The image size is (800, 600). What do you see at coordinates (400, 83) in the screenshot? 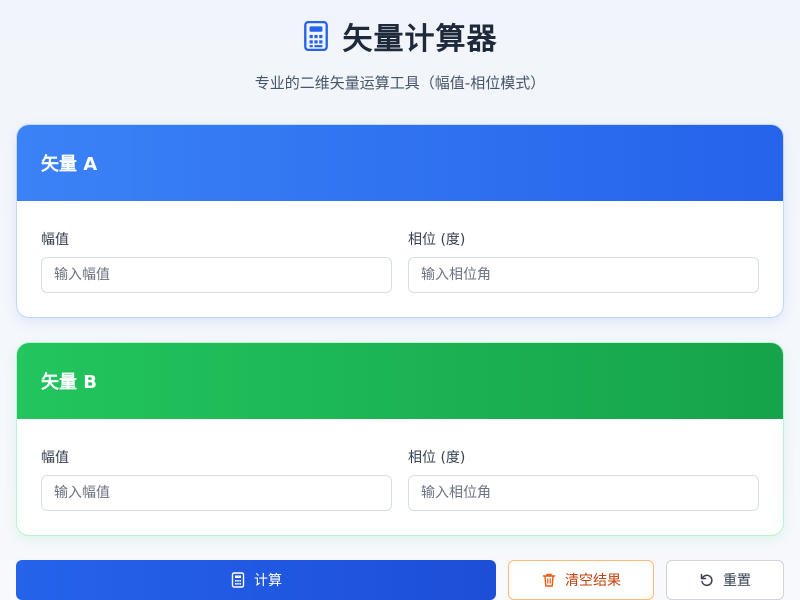
I see `page-subtitle: 专业的二维矢量运算工具（幅值-相位模式）` at bounding box center [400, 83].